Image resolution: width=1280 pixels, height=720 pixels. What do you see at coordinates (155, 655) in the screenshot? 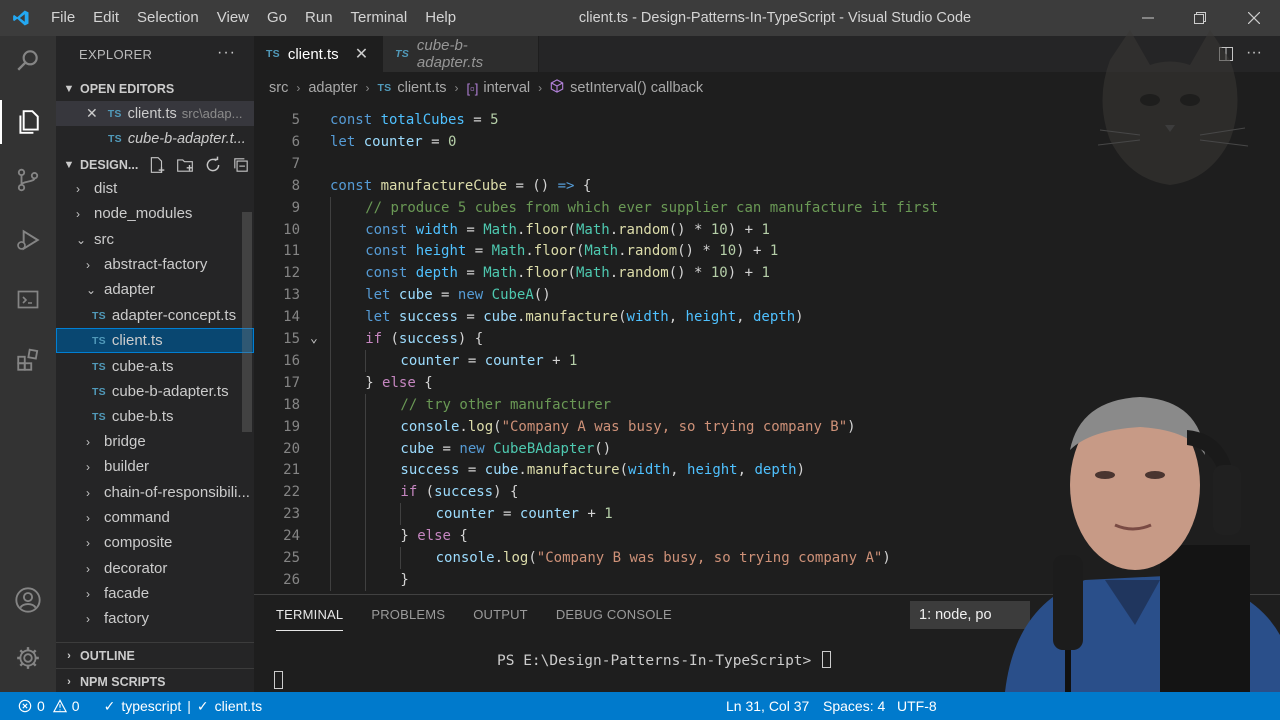
I see `outline-header: › OUTLINE` at bounding box center [155, 655].